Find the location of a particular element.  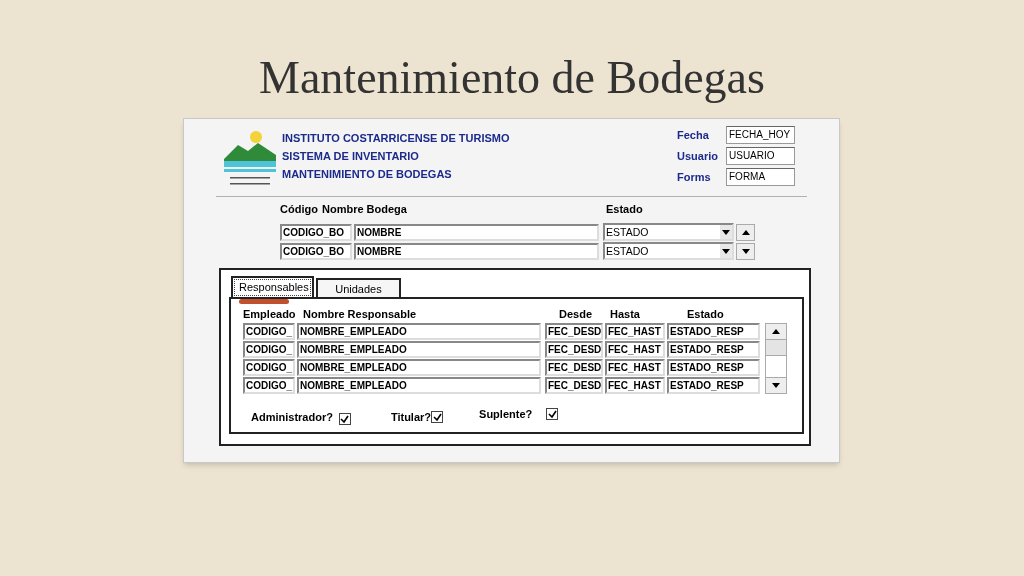

input-field: FORMA is located at coordinates (760, 177).